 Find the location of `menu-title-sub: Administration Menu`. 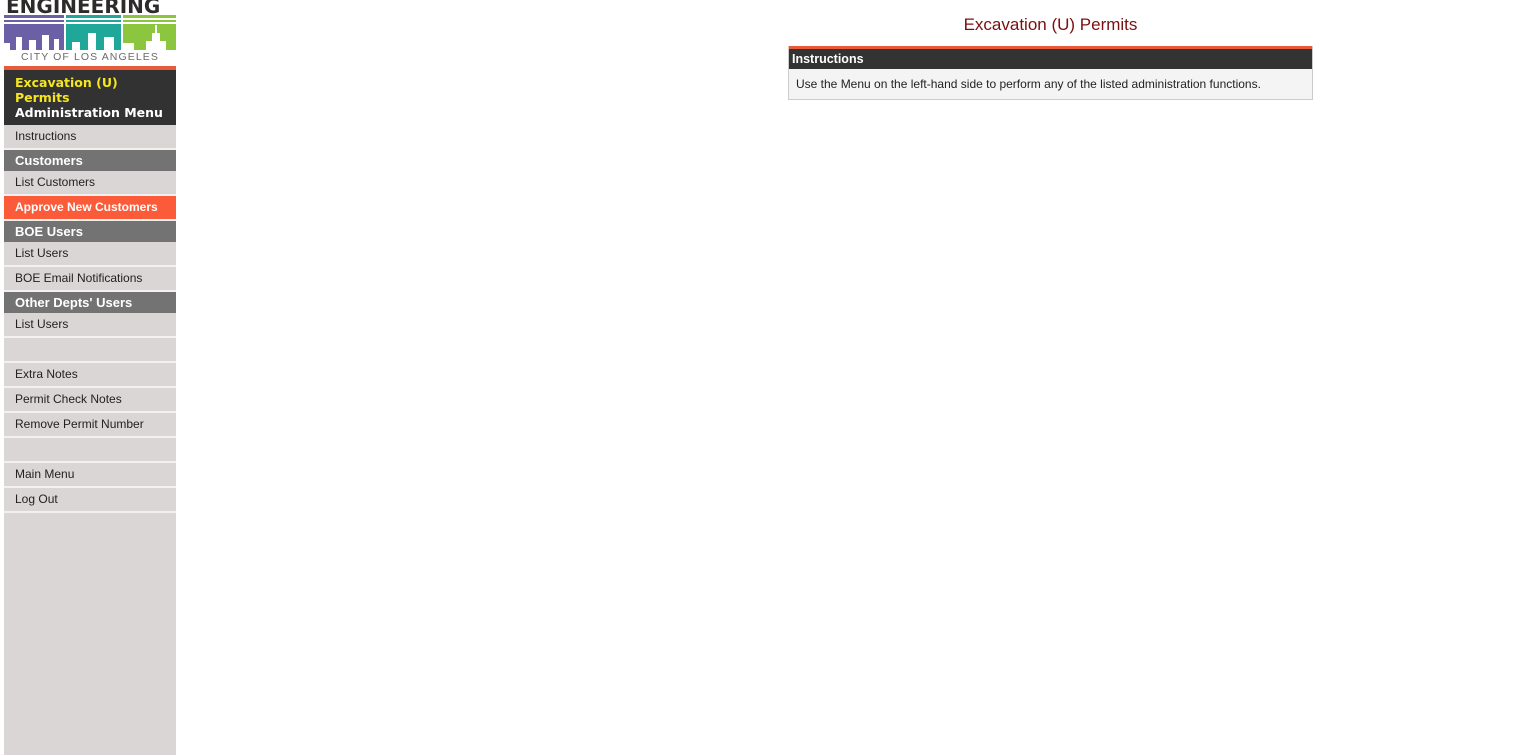

menu-title-sub: Administration Menu is located at coordinates (89, 112).